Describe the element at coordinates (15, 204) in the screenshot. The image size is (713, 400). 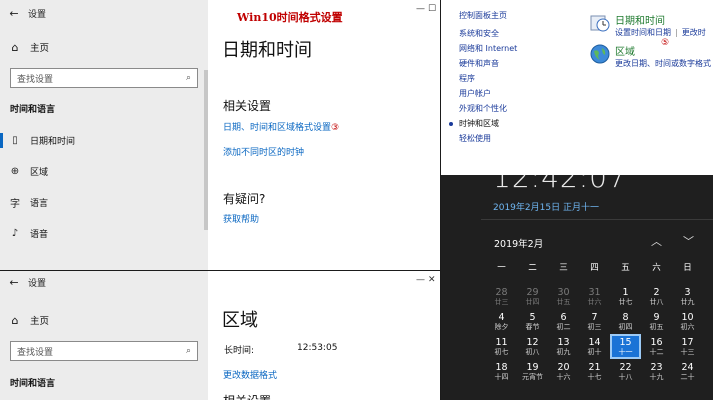
I see `language-icon: 字` at that location.